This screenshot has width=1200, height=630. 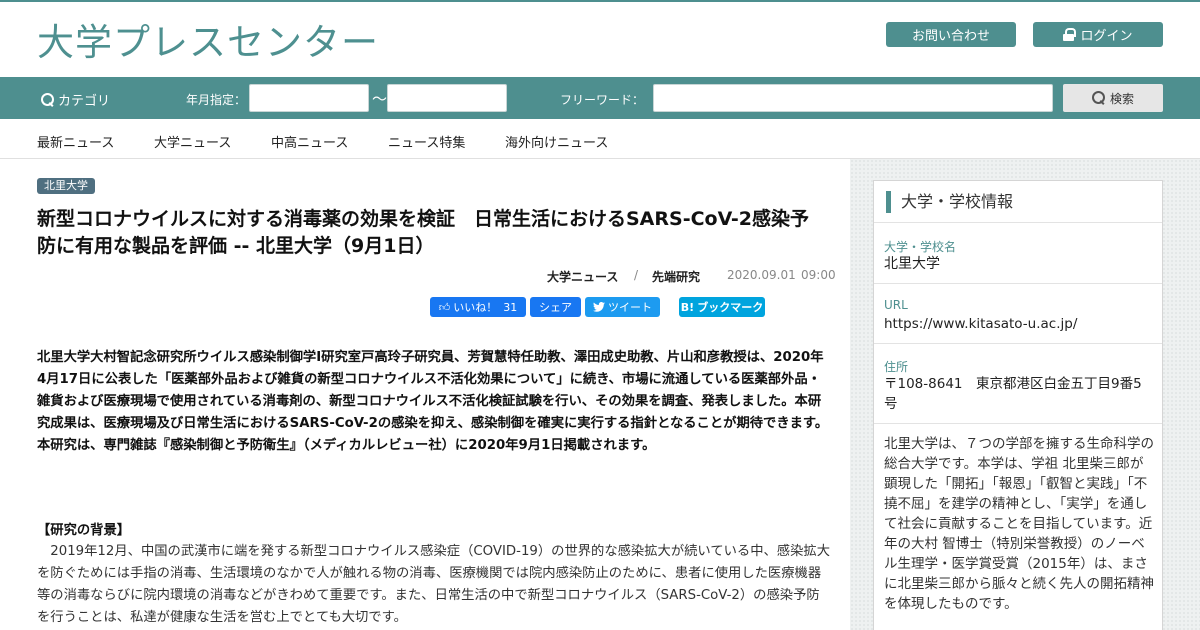 What do you see at coordinates (920, 247) in the screenshot?
I see `school-name-key: 大学・学校名` at bounding box center [920, 247].